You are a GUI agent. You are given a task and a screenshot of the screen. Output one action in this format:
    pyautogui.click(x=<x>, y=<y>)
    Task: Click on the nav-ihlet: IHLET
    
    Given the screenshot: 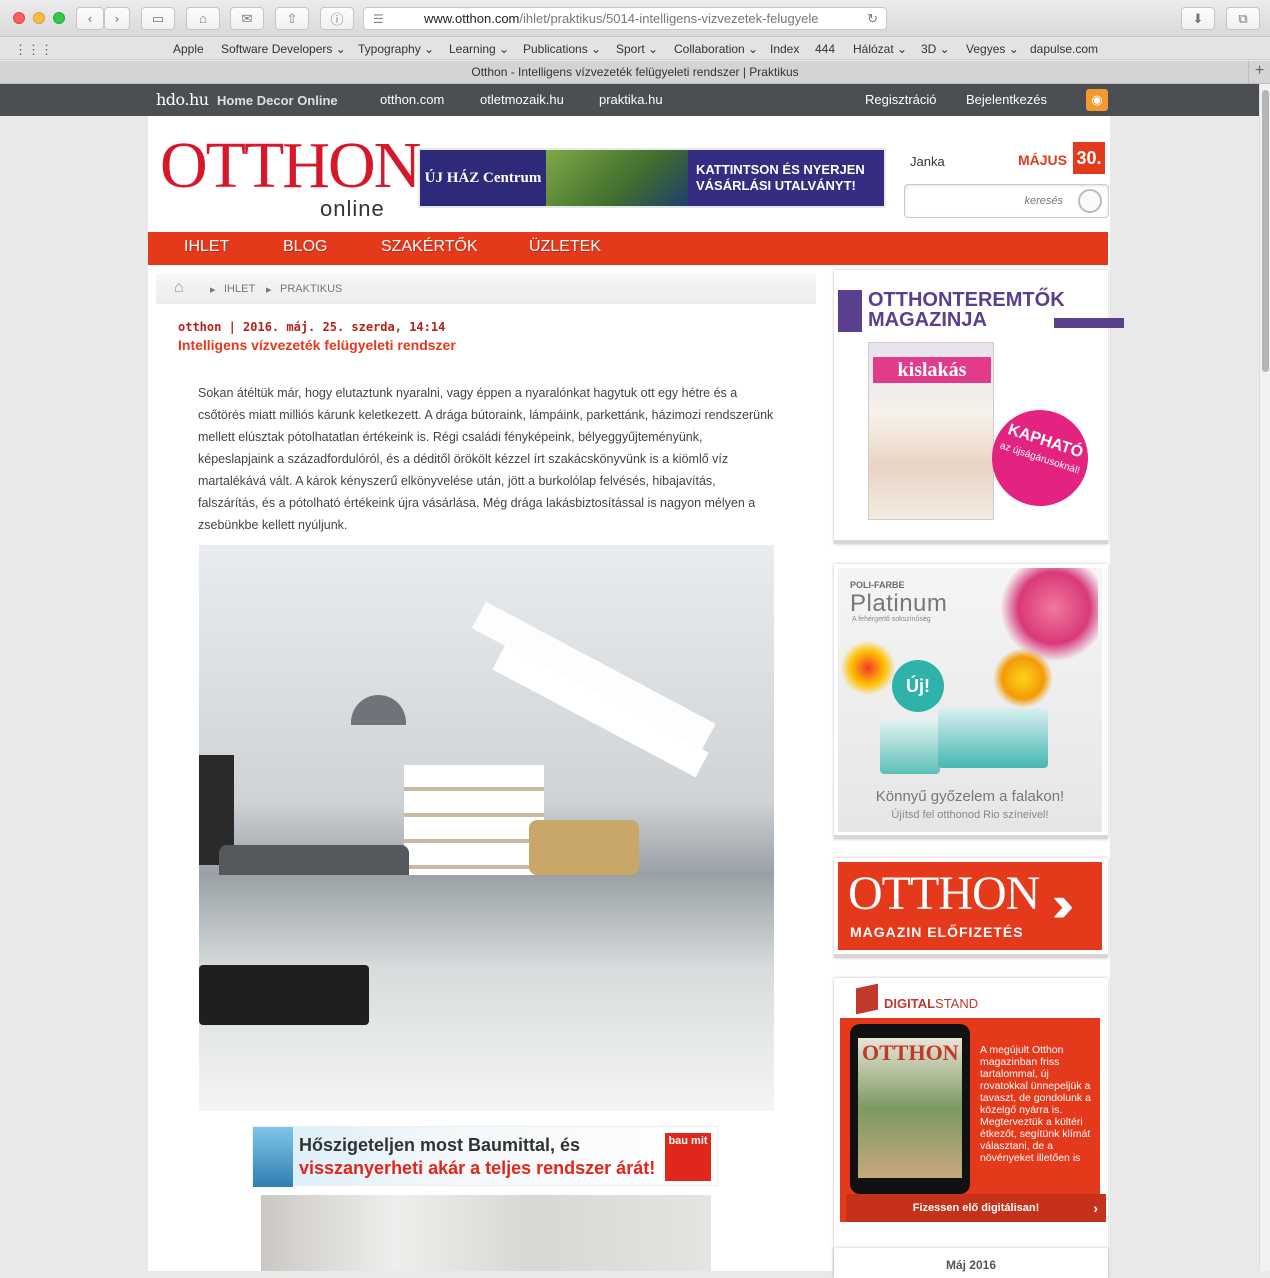 What is the action you would take?
    pyautogui.click(x=206, y=247)
    